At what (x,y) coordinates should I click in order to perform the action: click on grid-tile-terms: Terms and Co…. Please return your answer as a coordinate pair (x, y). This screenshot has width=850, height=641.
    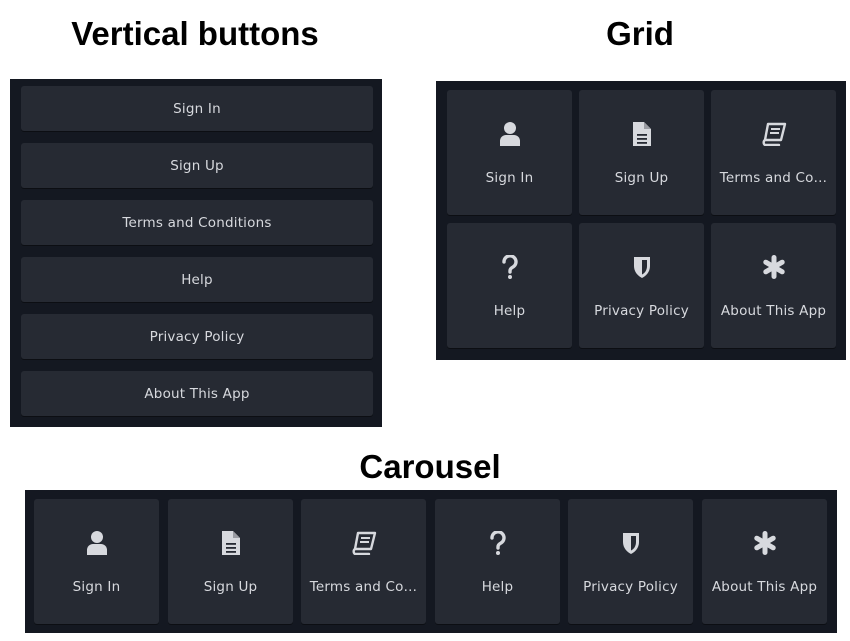
    Looking at the image, I should click on (773, 152).